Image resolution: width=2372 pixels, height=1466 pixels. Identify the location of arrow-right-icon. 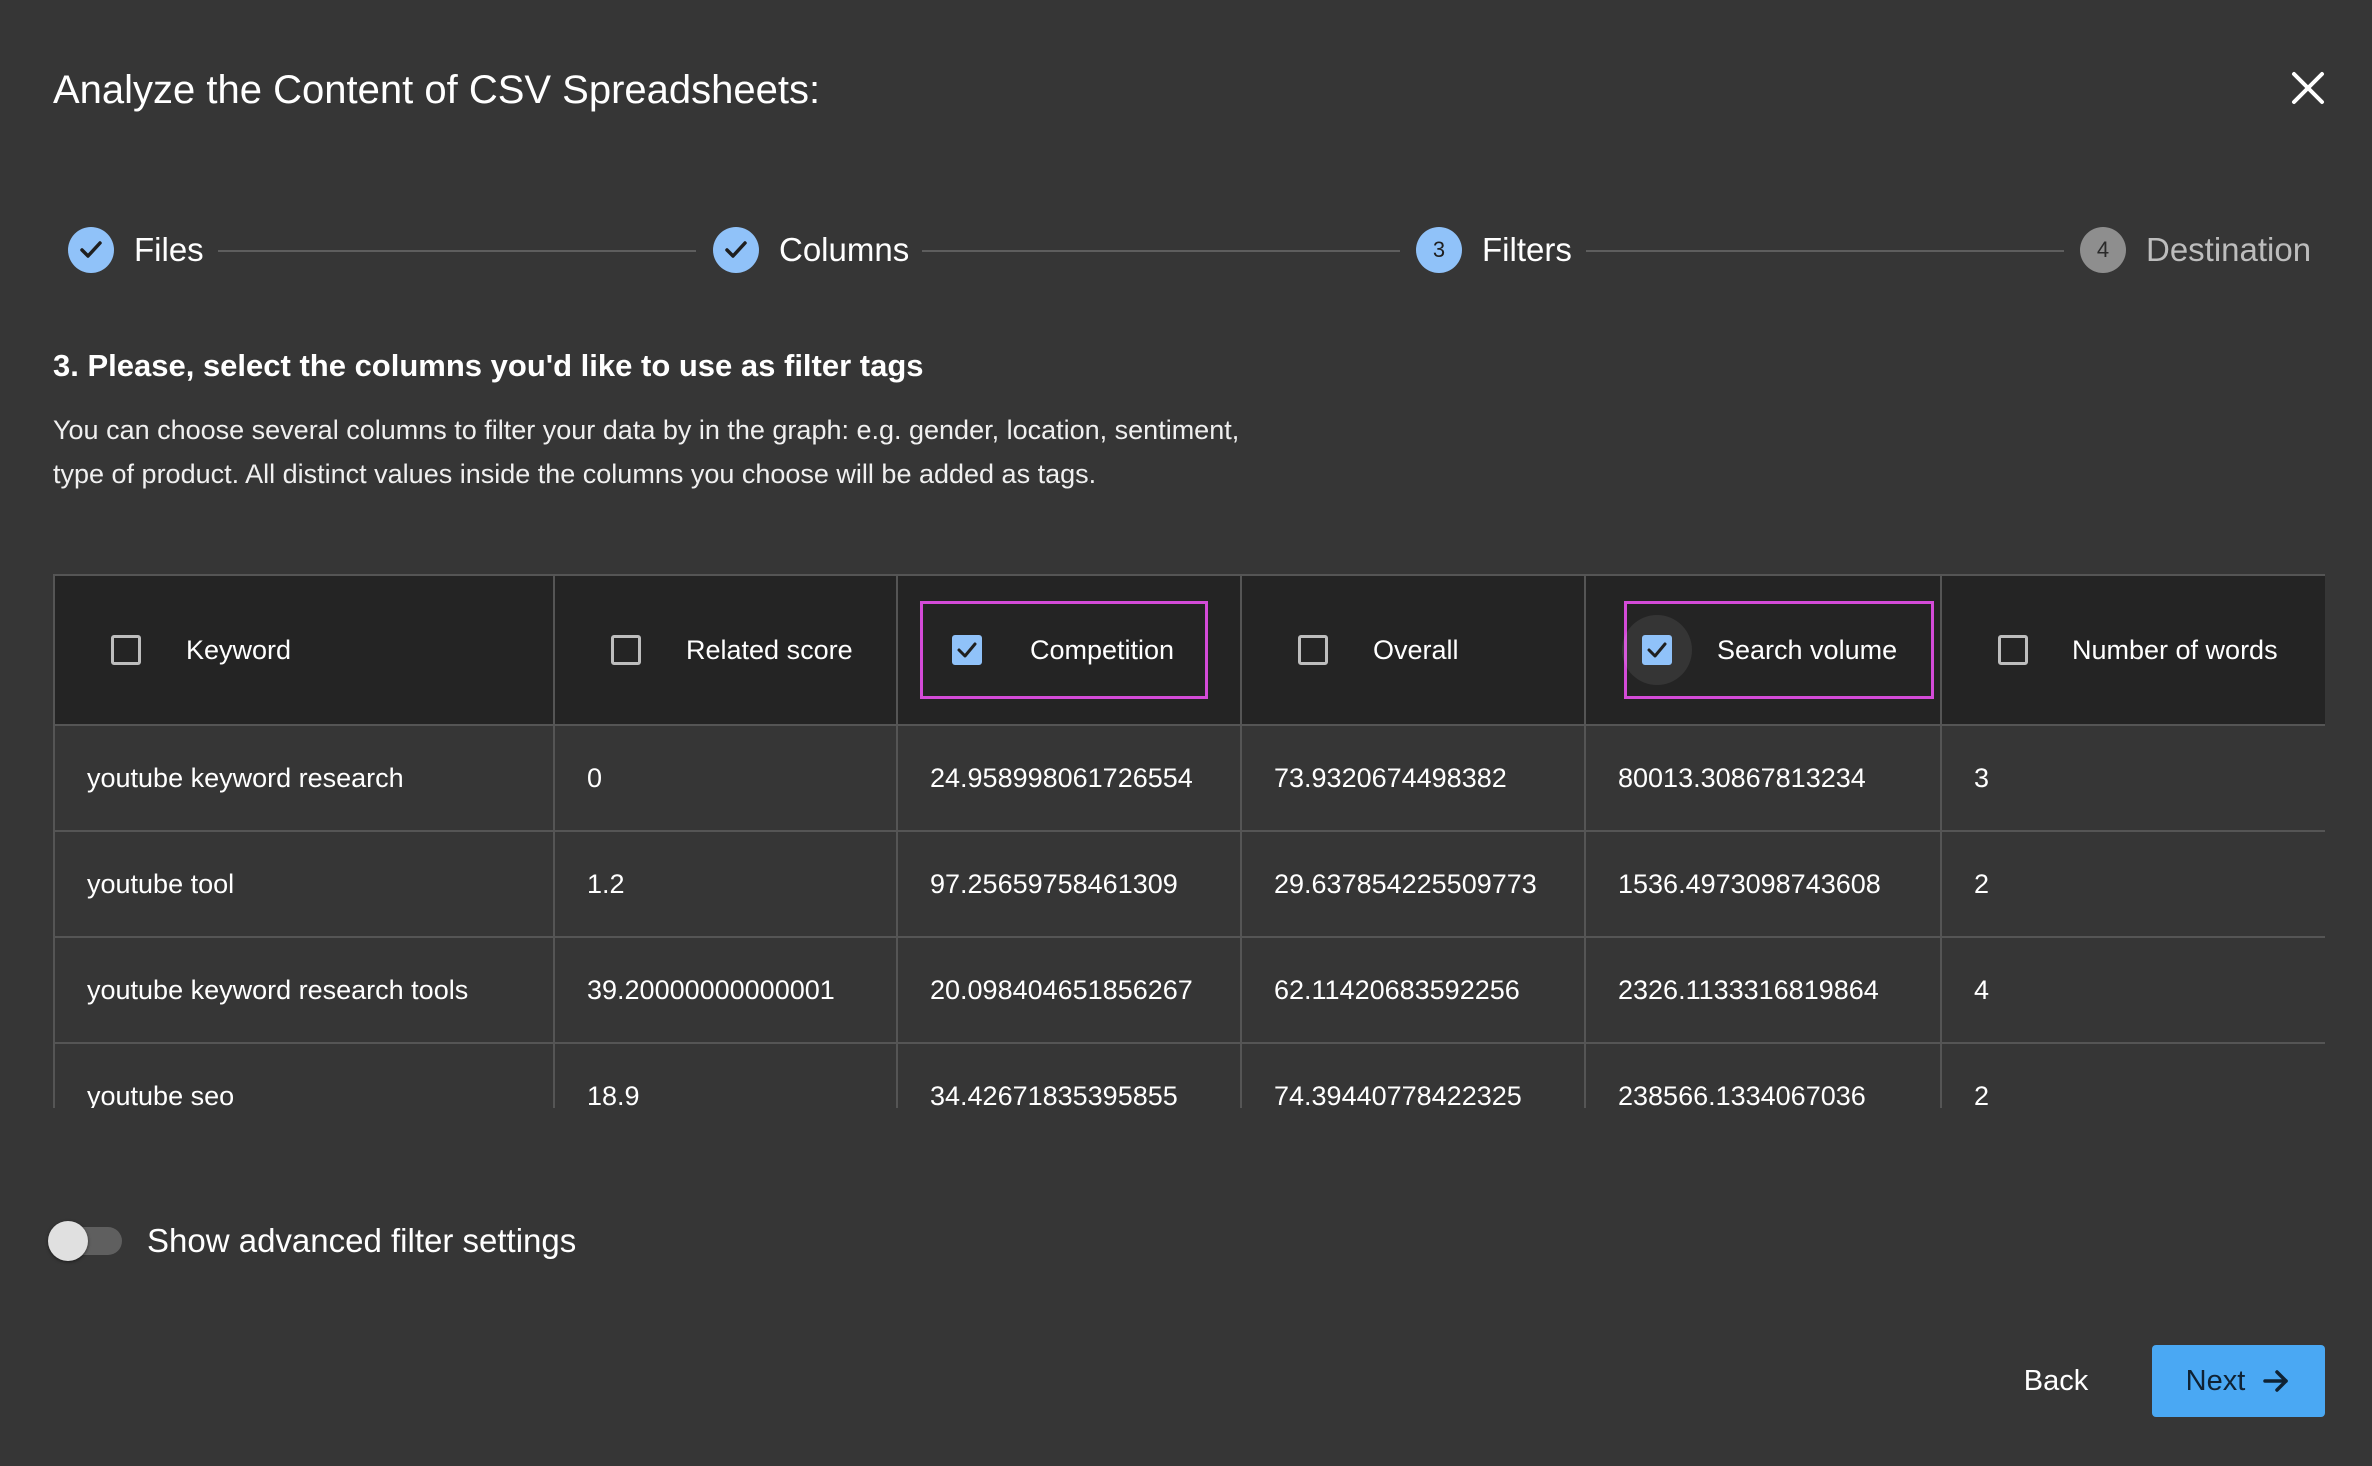
(2276, 1381).